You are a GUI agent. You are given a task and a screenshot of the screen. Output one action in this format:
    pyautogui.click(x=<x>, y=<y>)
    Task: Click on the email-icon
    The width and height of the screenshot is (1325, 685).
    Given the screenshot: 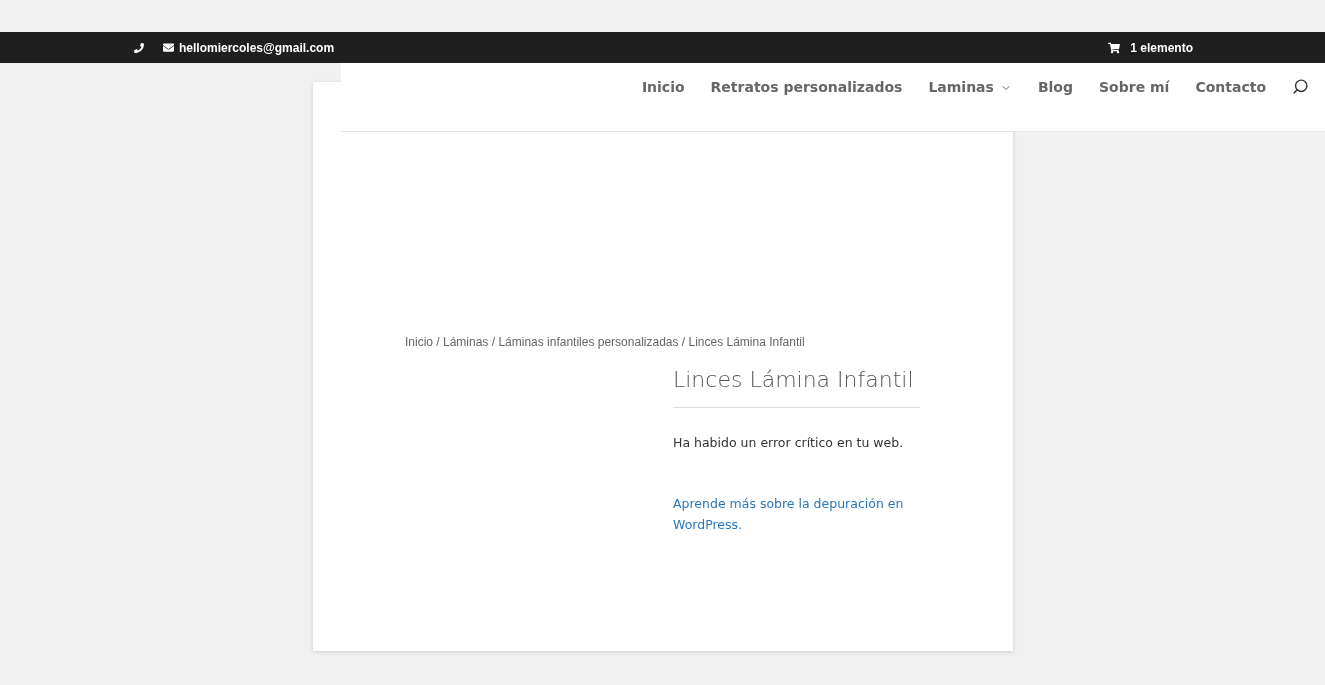 What is the action you would take?
    pyautogui.click(x=168, y=47)
    